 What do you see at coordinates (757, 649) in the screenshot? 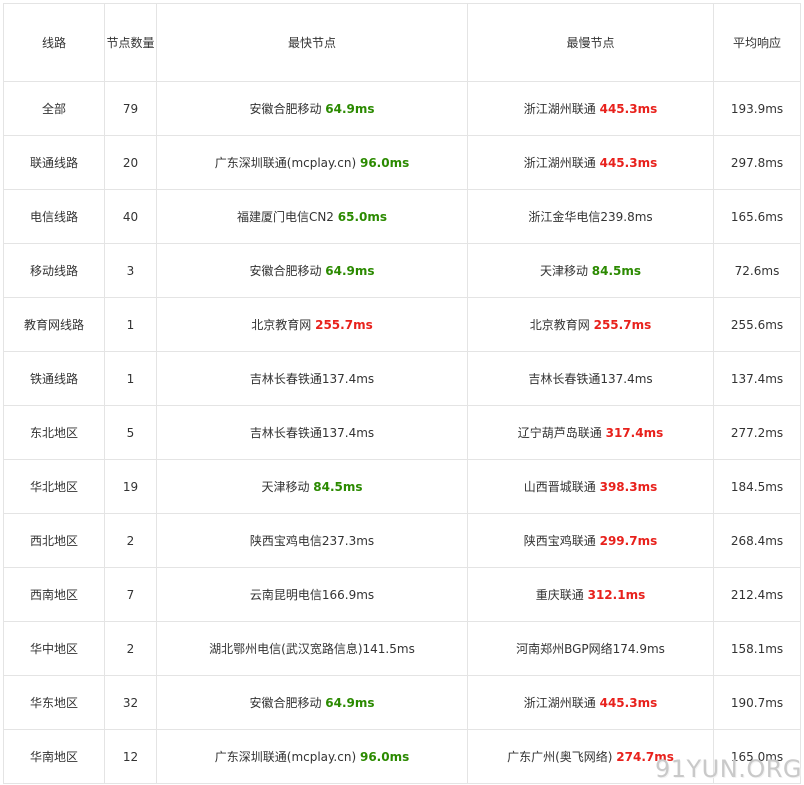
I see `avg-response-cell: 158.1ms` at bounding box center [757, 649].